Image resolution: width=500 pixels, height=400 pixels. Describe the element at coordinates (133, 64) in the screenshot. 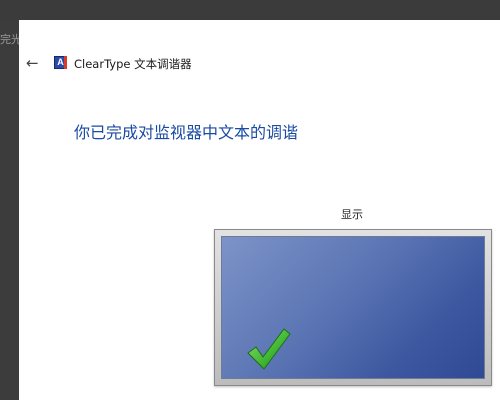

I see `window-title: ClearType 文本调谐器` at that location.